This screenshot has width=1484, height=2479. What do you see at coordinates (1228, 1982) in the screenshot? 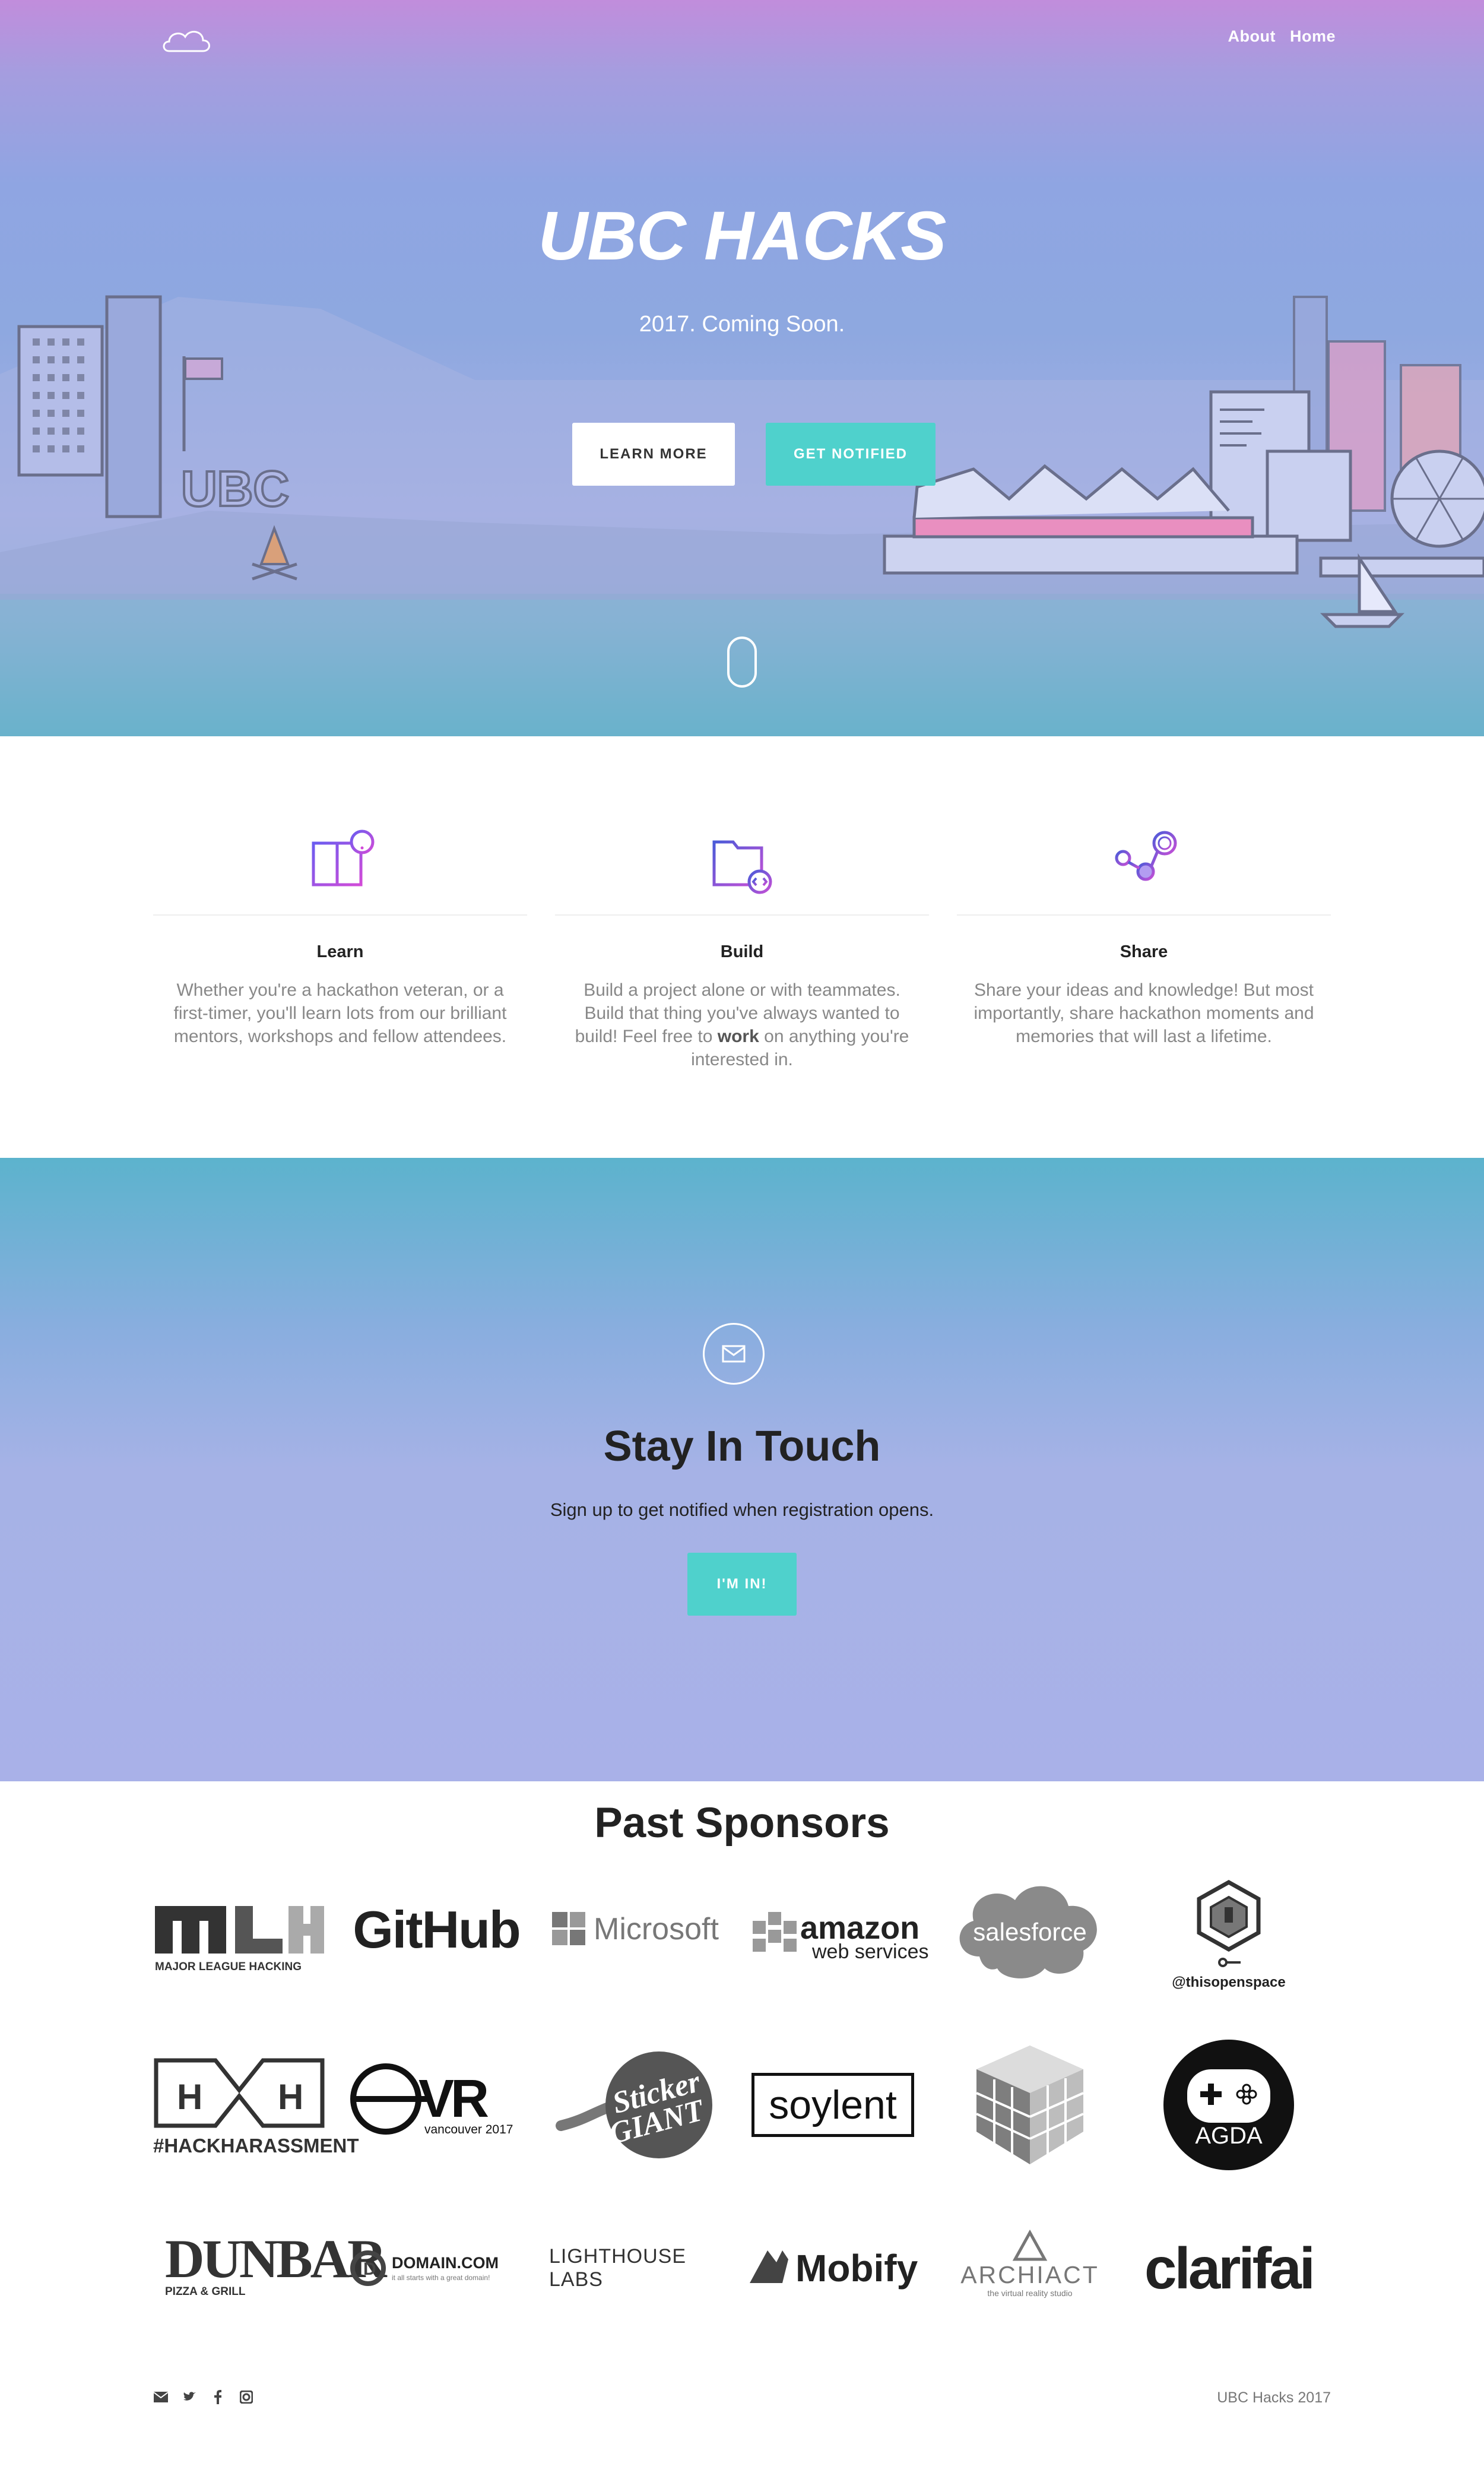
I see `svg-text: @thisopenspace` at bounding box center [1228, 1982].